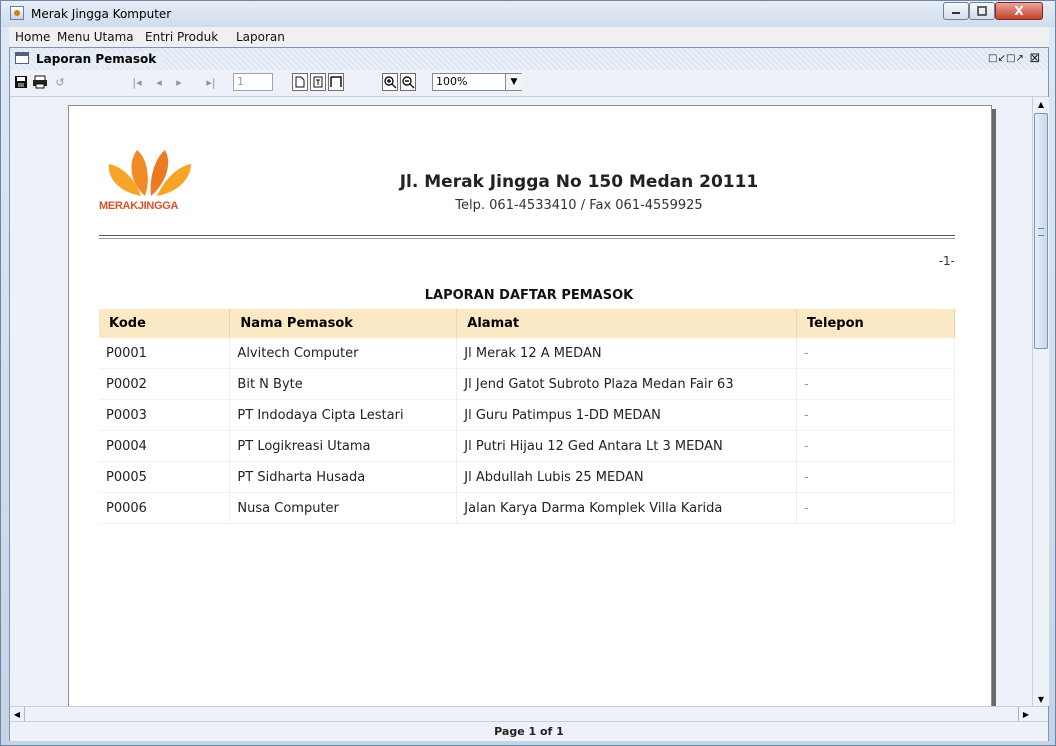 This screenshot has height=746, width=1056. I want to click on next-page-icon: ▸, so click(179, 82).